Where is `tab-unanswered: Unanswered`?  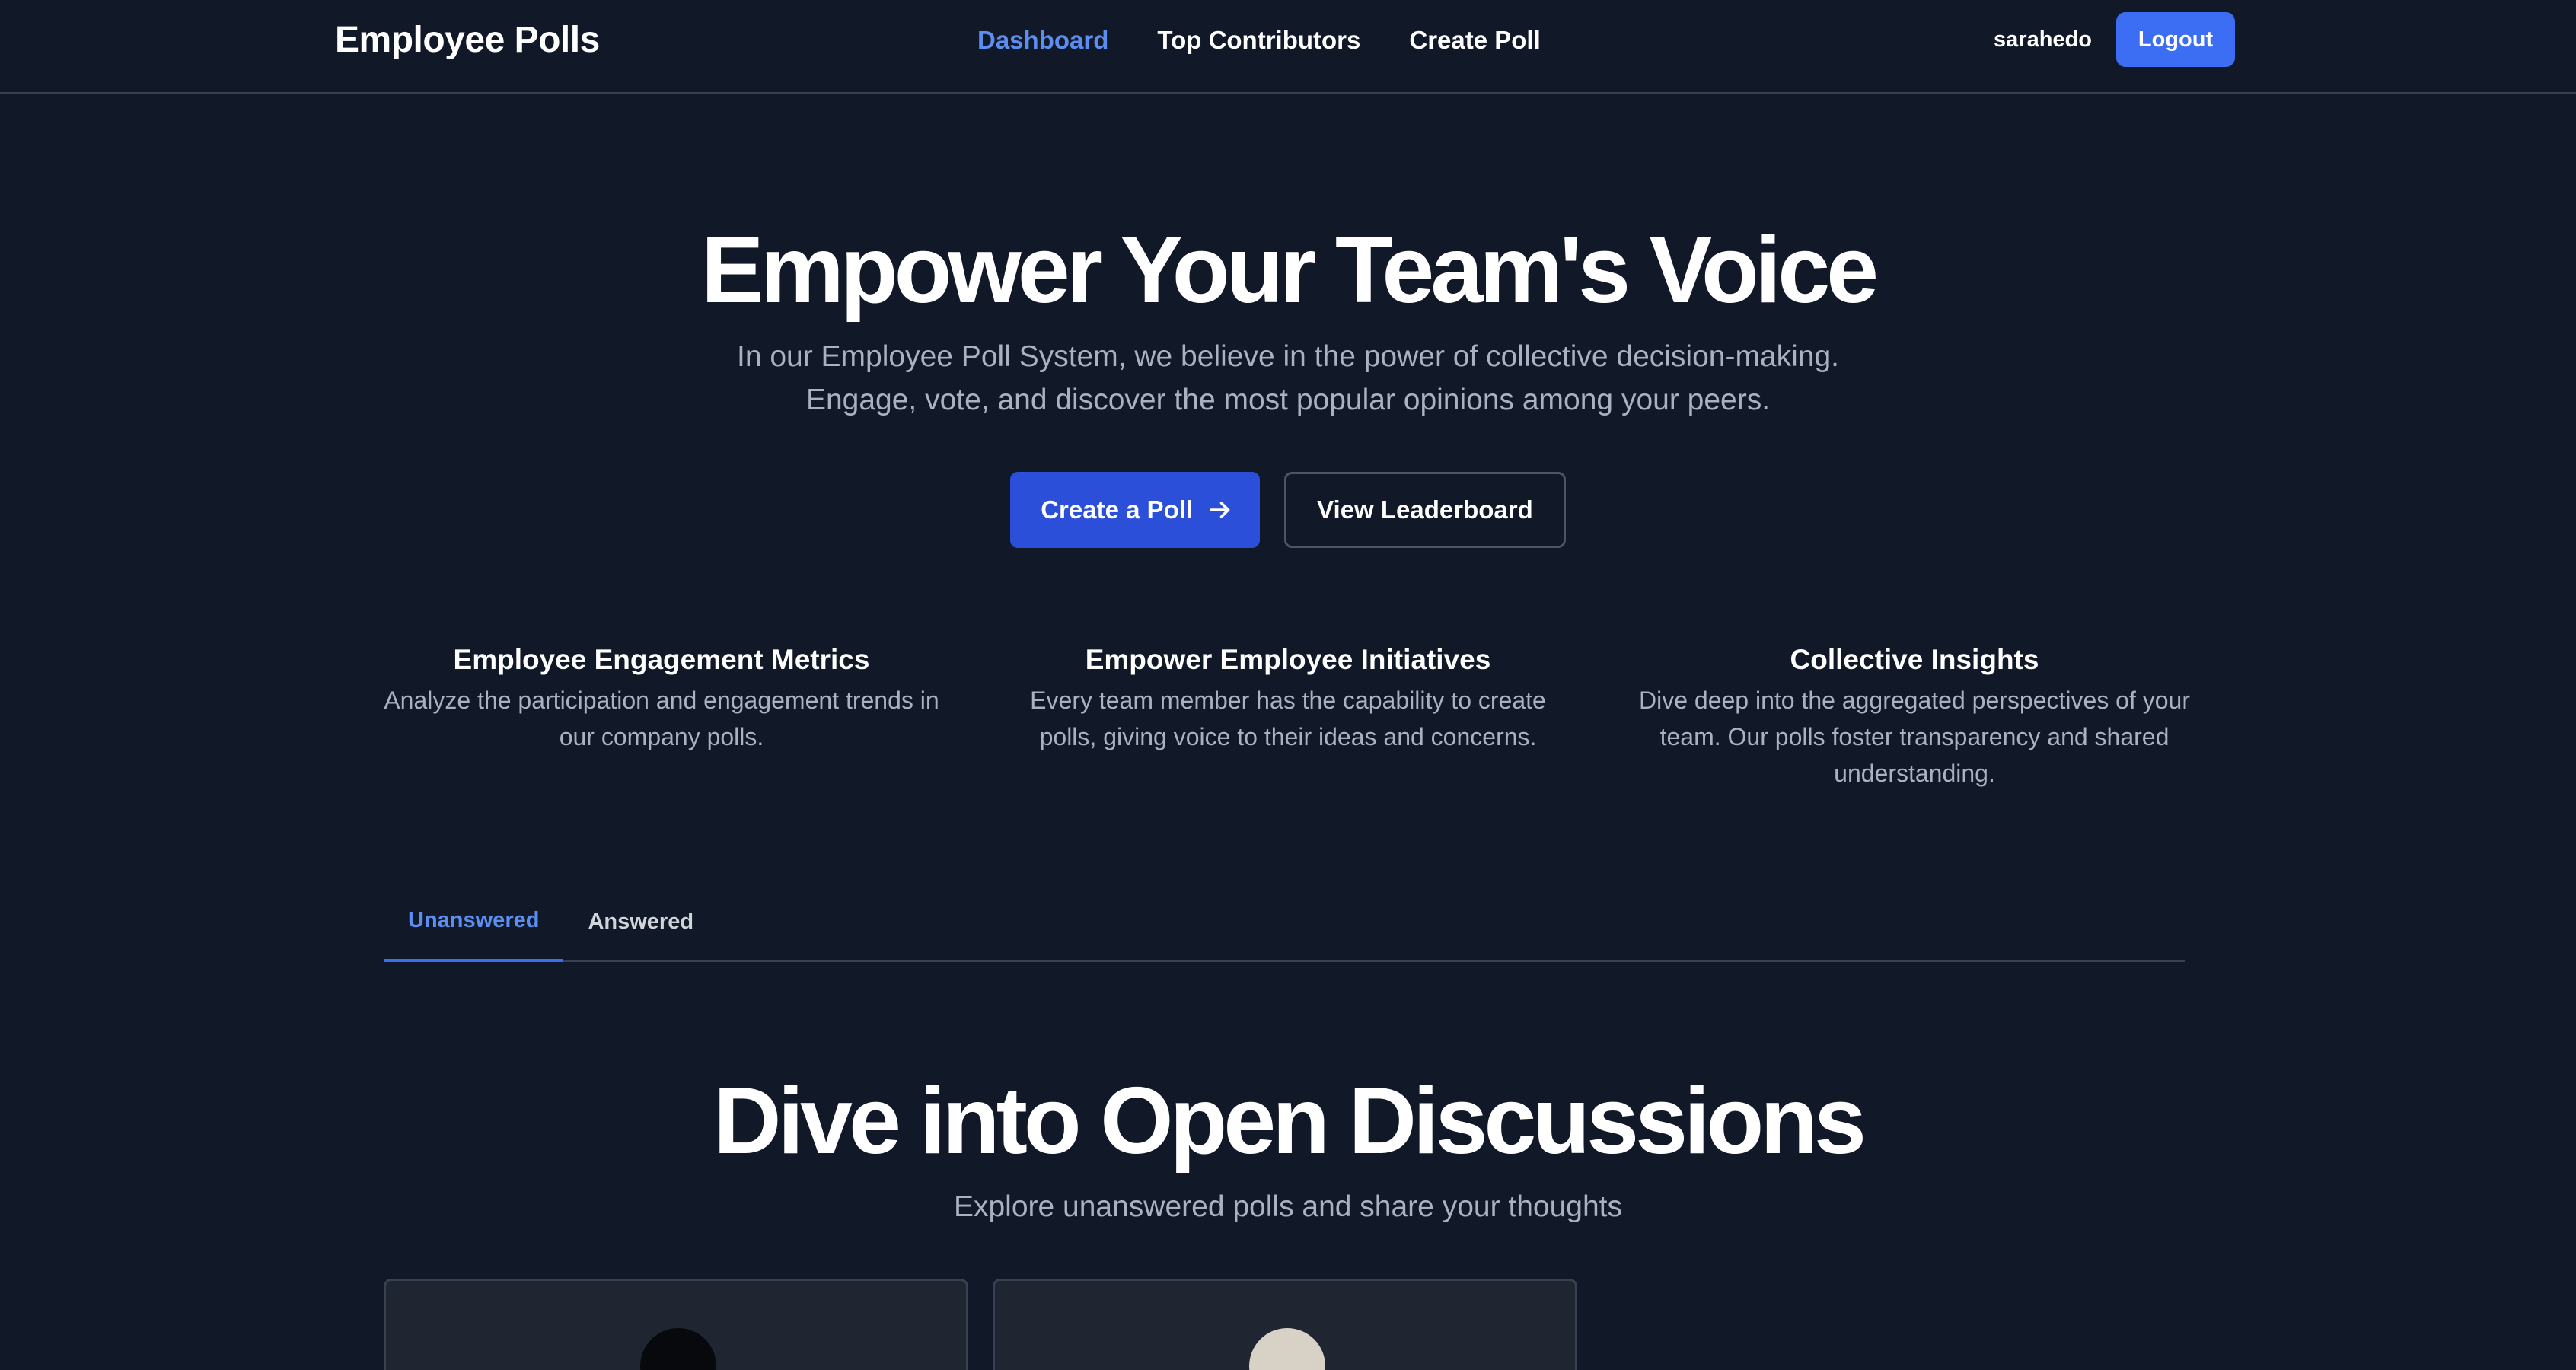
tab-unanswered: Unanswered is located at coordinates (474, 921).